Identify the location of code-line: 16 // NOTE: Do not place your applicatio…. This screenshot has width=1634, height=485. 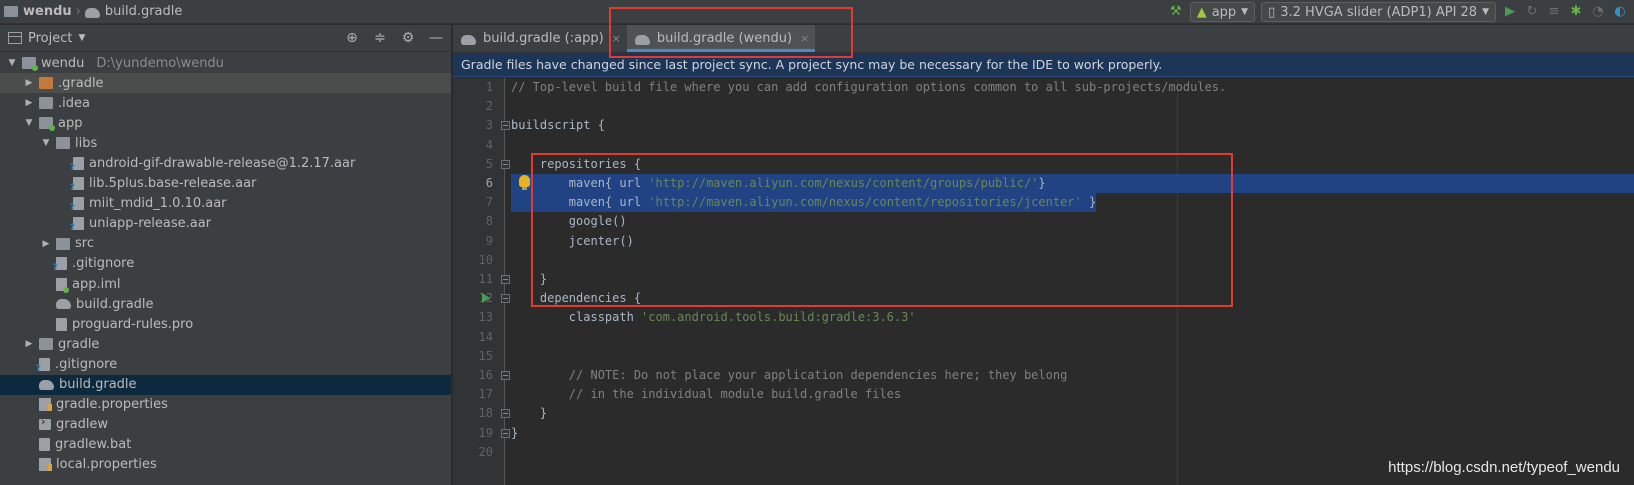
(1043, 375).